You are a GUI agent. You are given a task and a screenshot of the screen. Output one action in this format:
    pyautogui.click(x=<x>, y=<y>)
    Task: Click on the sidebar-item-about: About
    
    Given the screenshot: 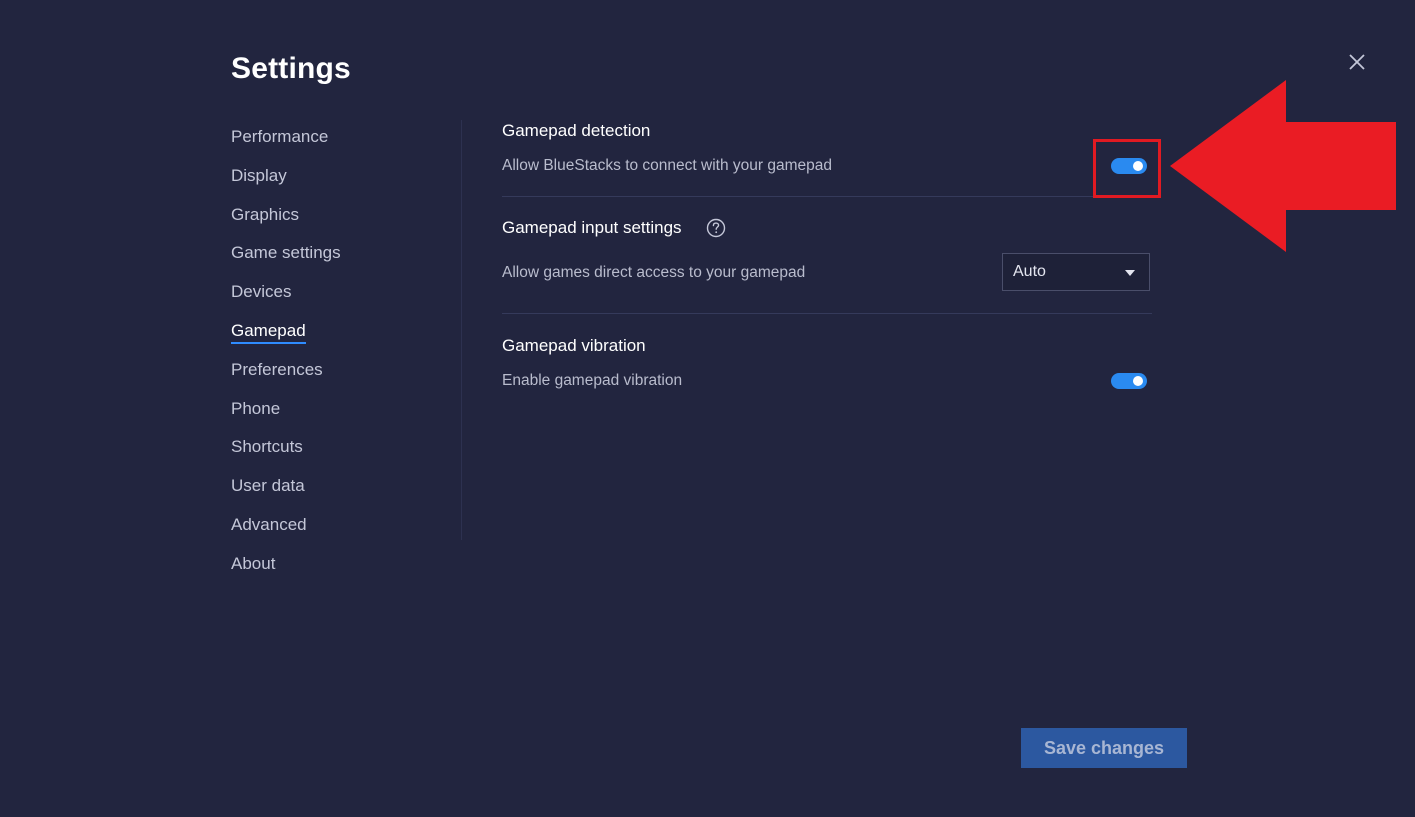 What is the action you would take?
    pyautogui.click(x=286, y=570)
    